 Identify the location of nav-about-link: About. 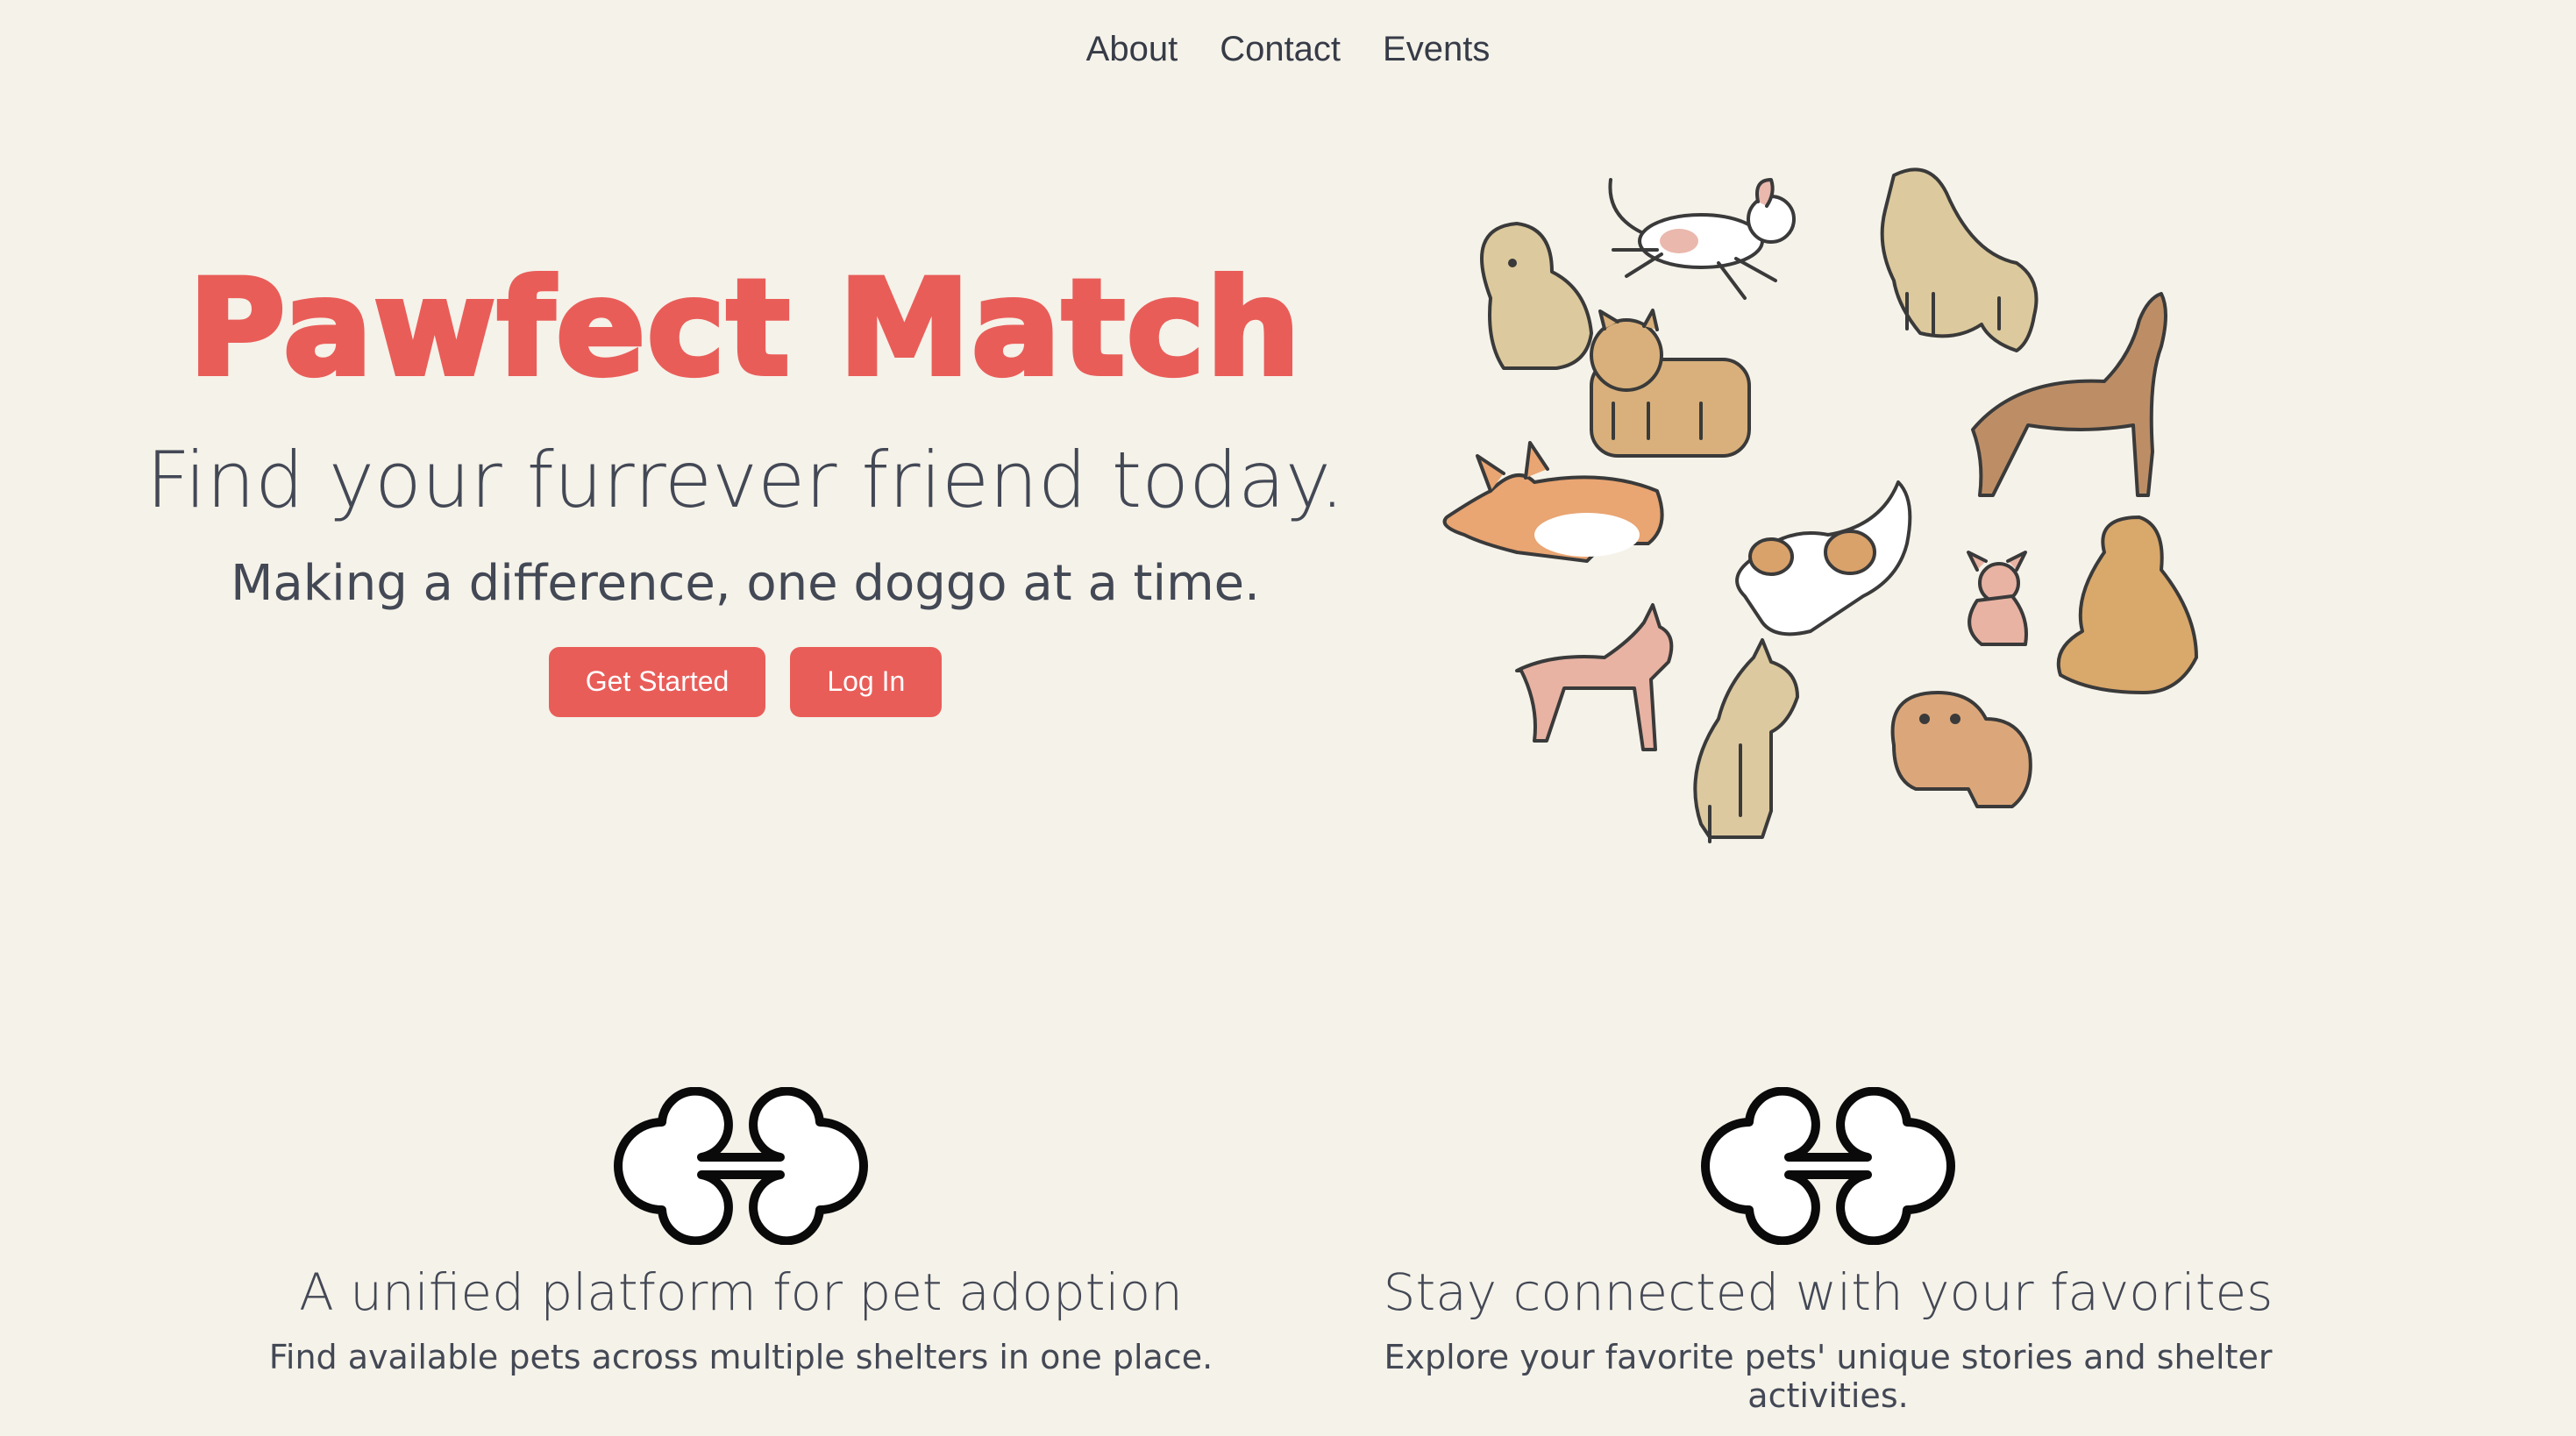
(1132, 49).